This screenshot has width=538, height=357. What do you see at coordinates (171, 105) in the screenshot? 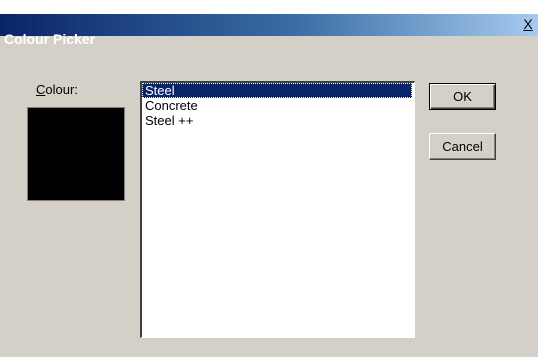
I see `list-item-label: Concrete` at bounding box center [171, 105].